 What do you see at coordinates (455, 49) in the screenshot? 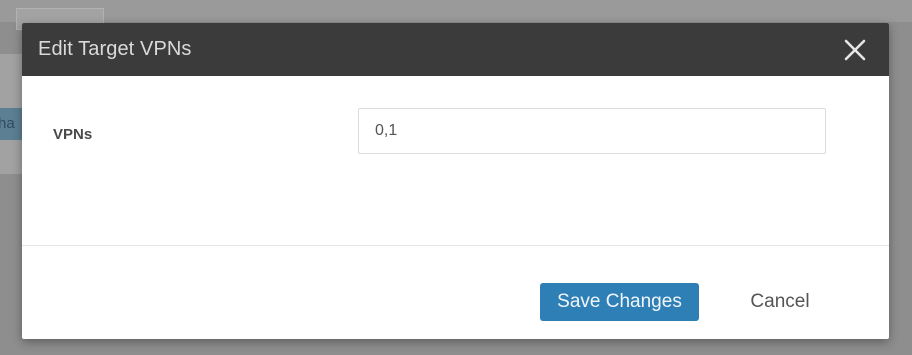
I see `modal-header: Edit Target VPNs` at bounding box center [455, 49].